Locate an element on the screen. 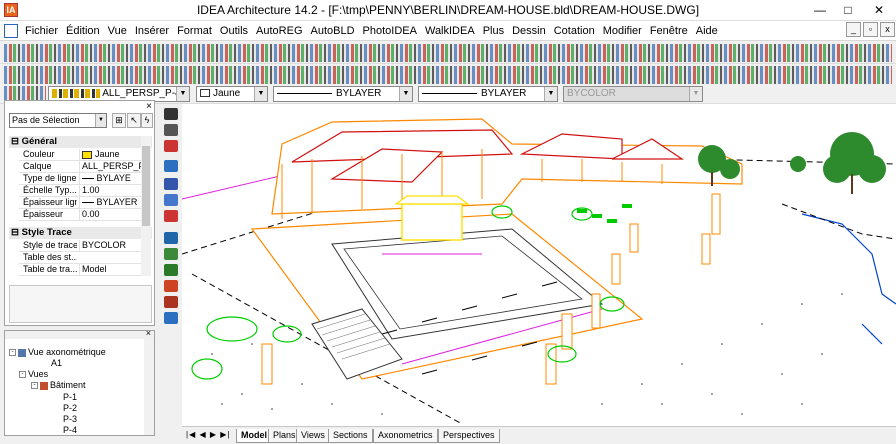  menu-fichier: Fichier is located at coordinates (41, 31).